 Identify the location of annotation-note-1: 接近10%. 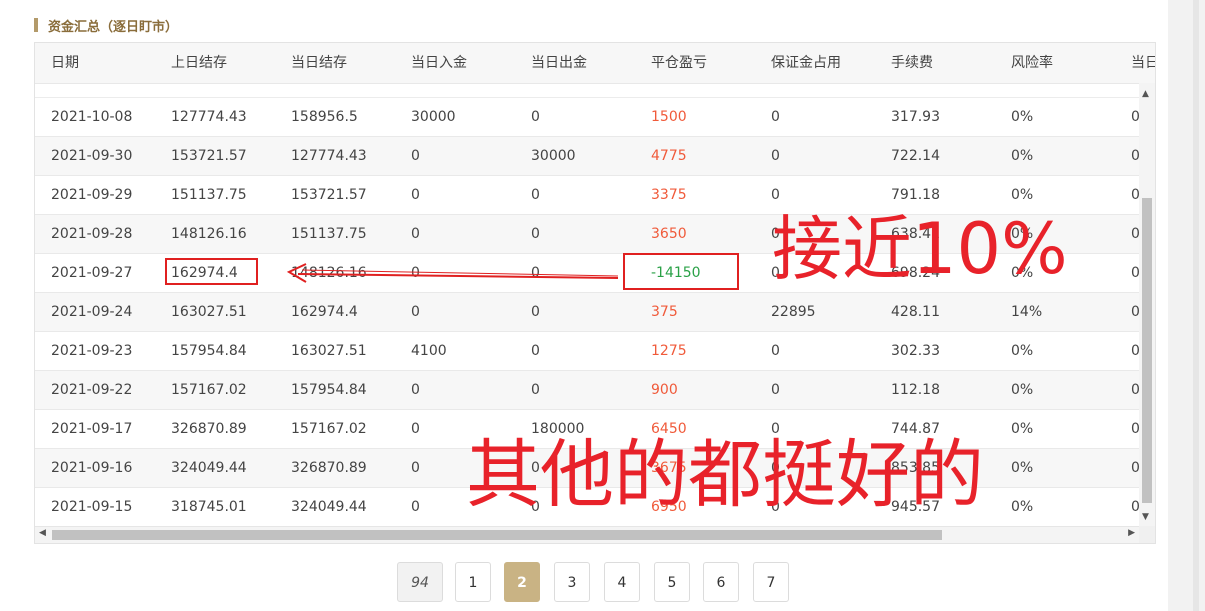
(920, 249).